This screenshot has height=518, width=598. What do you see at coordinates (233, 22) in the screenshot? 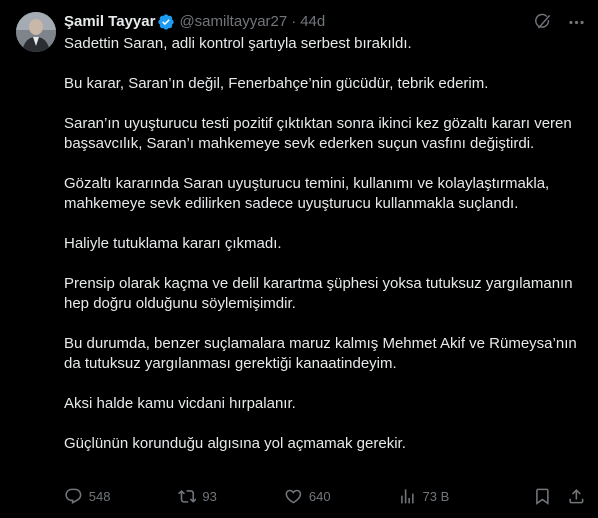
I see `author-handle: @samiltayyar27` at bounding box center [233, 22].